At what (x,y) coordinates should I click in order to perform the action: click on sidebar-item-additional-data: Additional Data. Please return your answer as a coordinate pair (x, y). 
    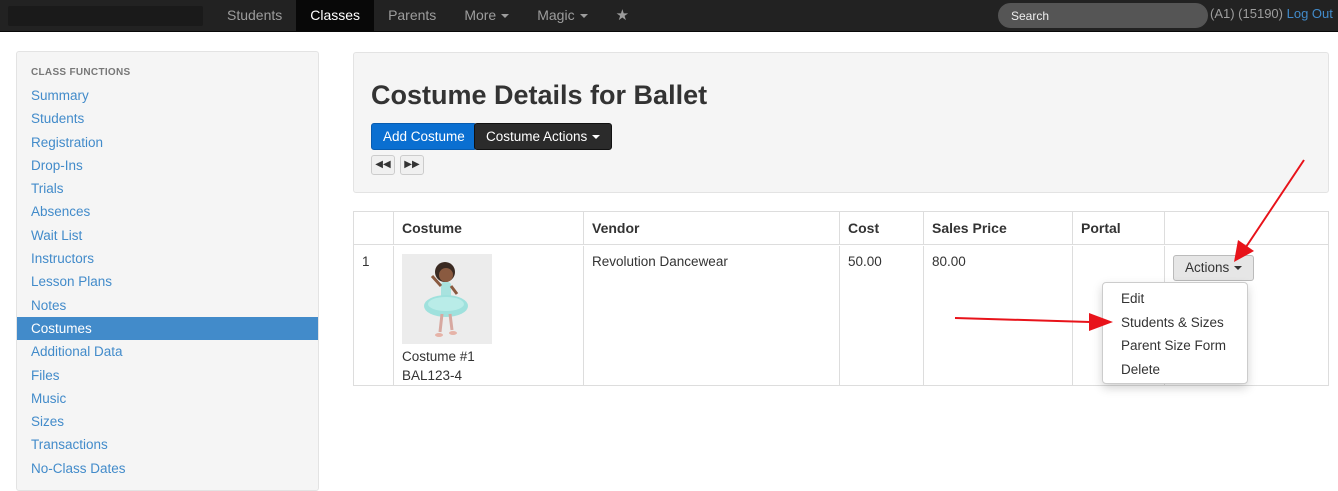
    Looking at the image, I should click on (167, 351).